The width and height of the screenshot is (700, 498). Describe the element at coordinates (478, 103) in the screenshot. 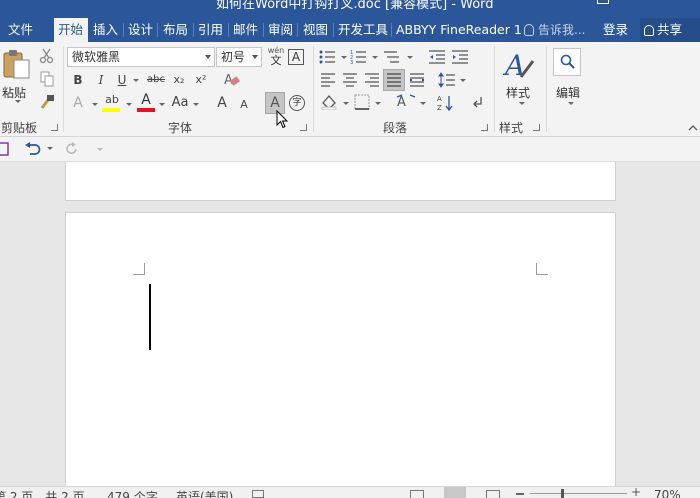

I see `show-hide-marks-icon` at that location.